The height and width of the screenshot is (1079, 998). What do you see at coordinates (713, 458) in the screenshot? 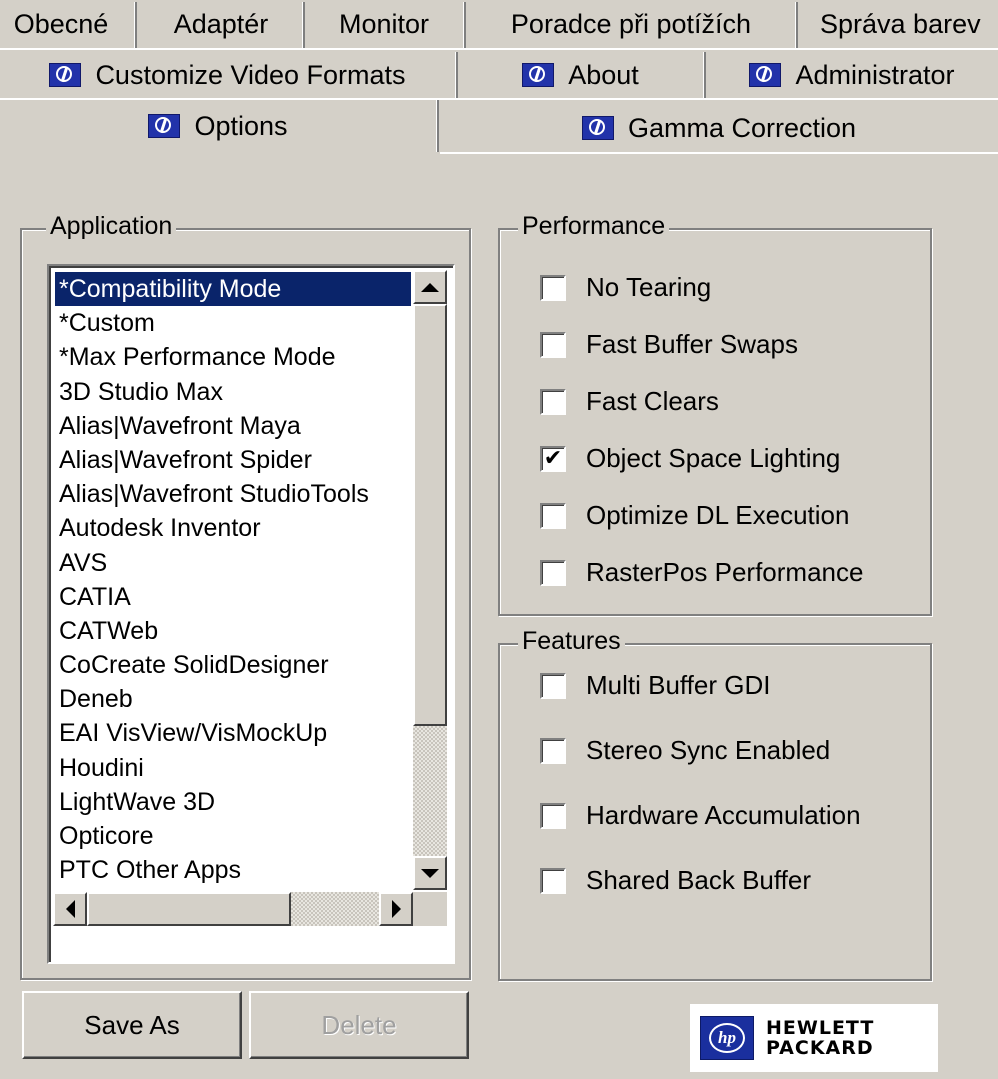
I see `checkbox-label: Object Space Lighting` at bounding box center [713, 458].